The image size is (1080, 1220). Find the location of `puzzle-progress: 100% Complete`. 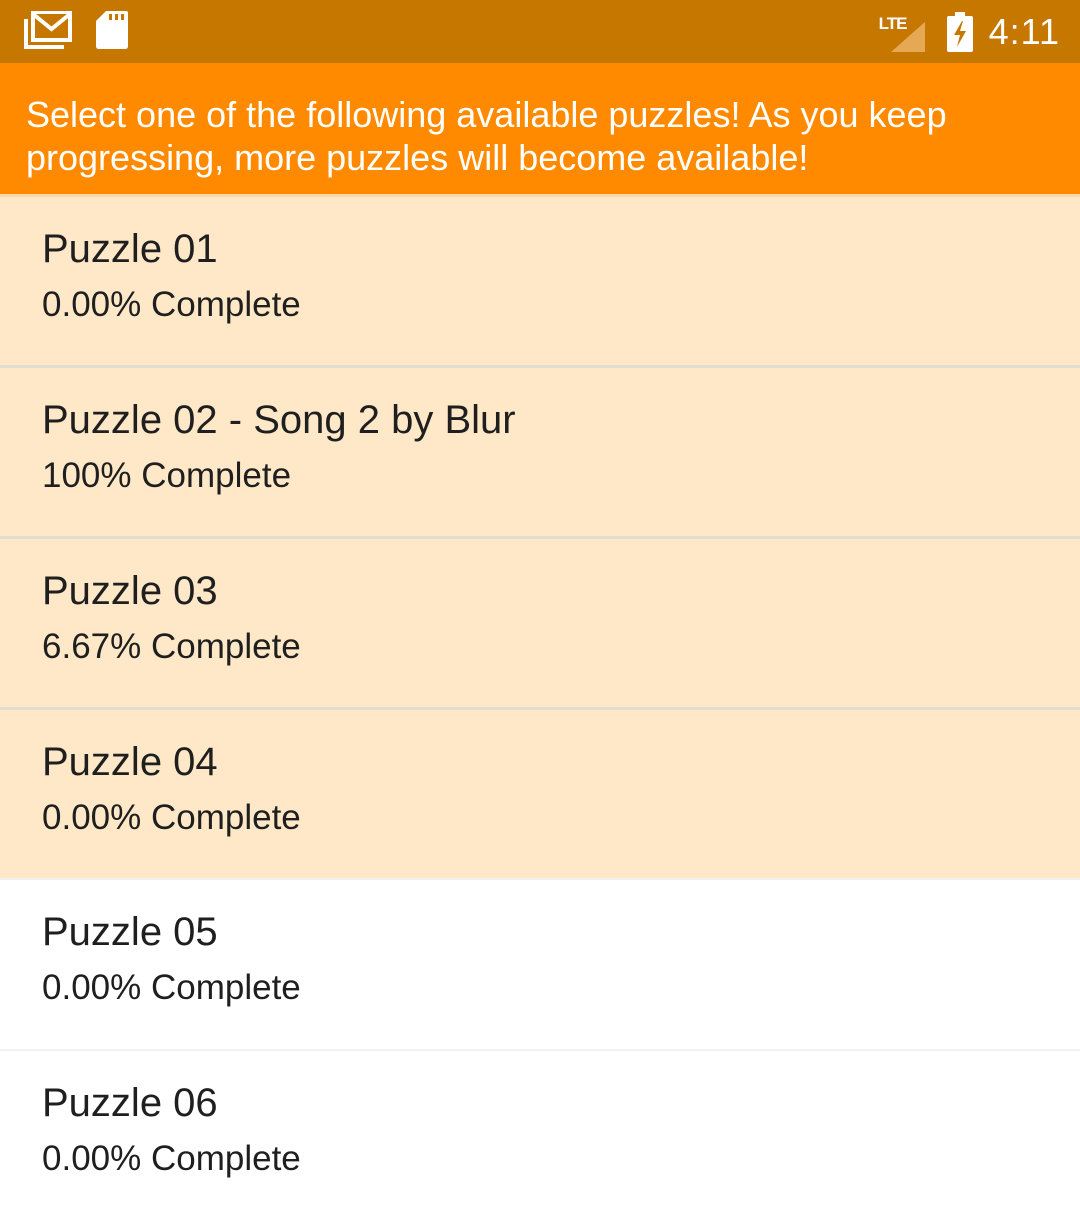

puzzle-progress: 100% Complete is located at coordinates (167, 475).